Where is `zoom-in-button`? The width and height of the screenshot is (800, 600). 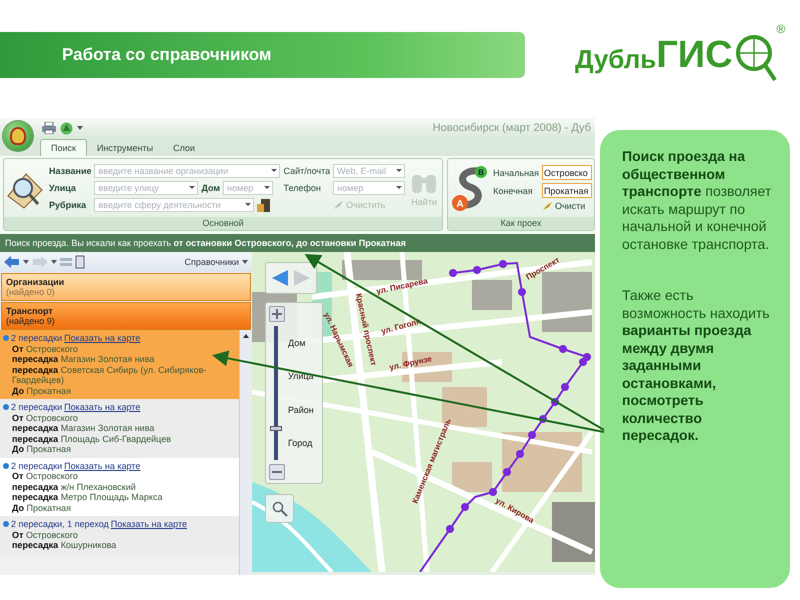
zoom-in-button is located at coordinates (277, 314).